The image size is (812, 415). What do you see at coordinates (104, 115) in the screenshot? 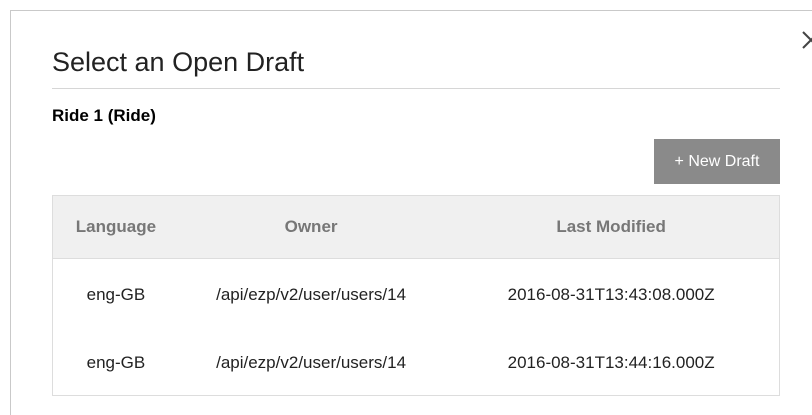
I see `content-name-heading: Ride 1 (Ride)` at bounding box center [104, 115].